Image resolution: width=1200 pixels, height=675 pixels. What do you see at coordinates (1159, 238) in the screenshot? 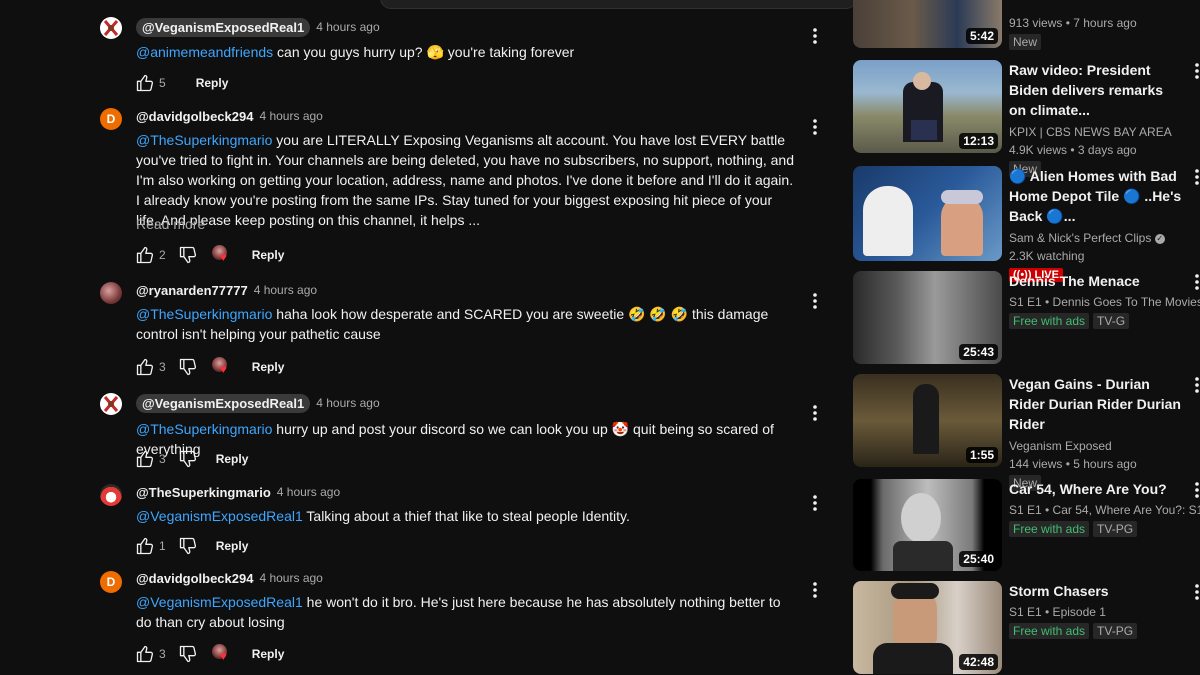
I see `verified-icon: ✓` at bounding box center [1159, 238].